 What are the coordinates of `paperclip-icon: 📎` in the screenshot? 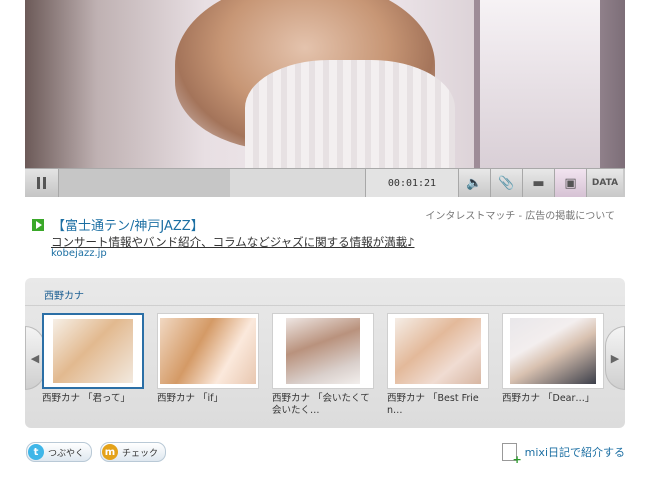 It's located at (506, 183).